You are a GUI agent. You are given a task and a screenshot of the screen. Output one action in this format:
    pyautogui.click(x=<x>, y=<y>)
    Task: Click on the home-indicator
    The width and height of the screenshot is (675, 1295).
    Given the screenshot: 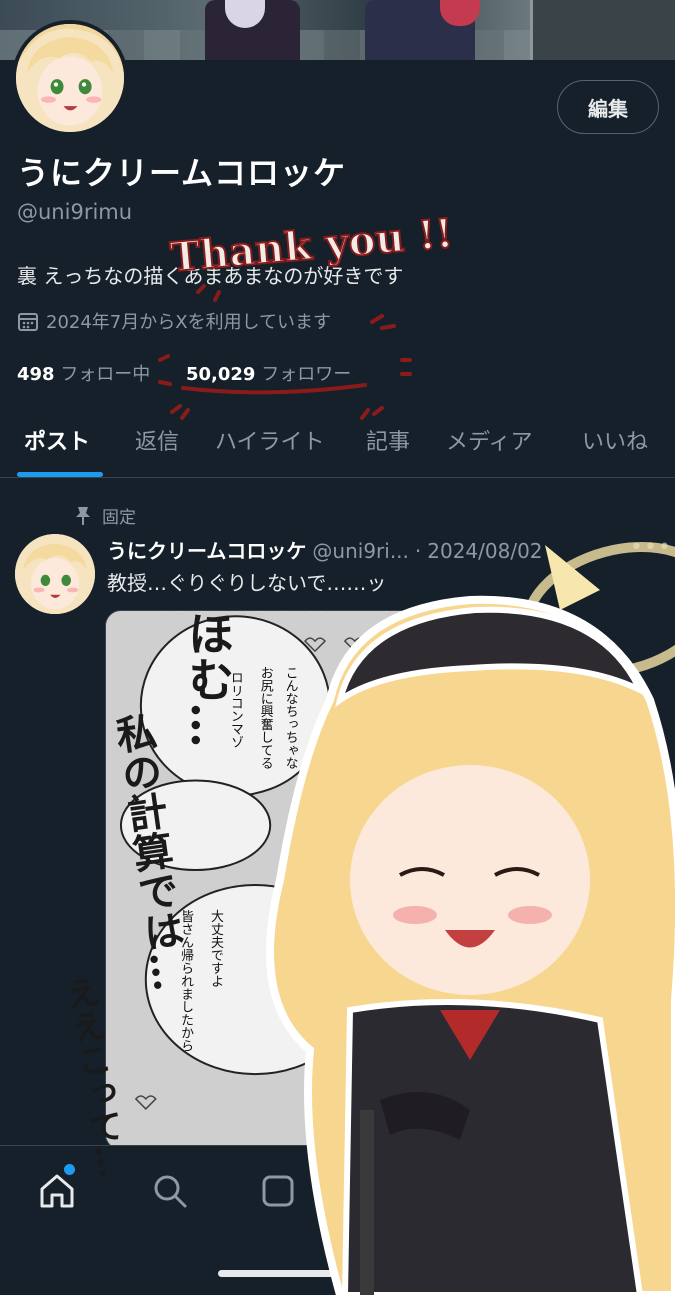 What is the action you would take?
    pyautogui.click(x=338, y=1273)
    